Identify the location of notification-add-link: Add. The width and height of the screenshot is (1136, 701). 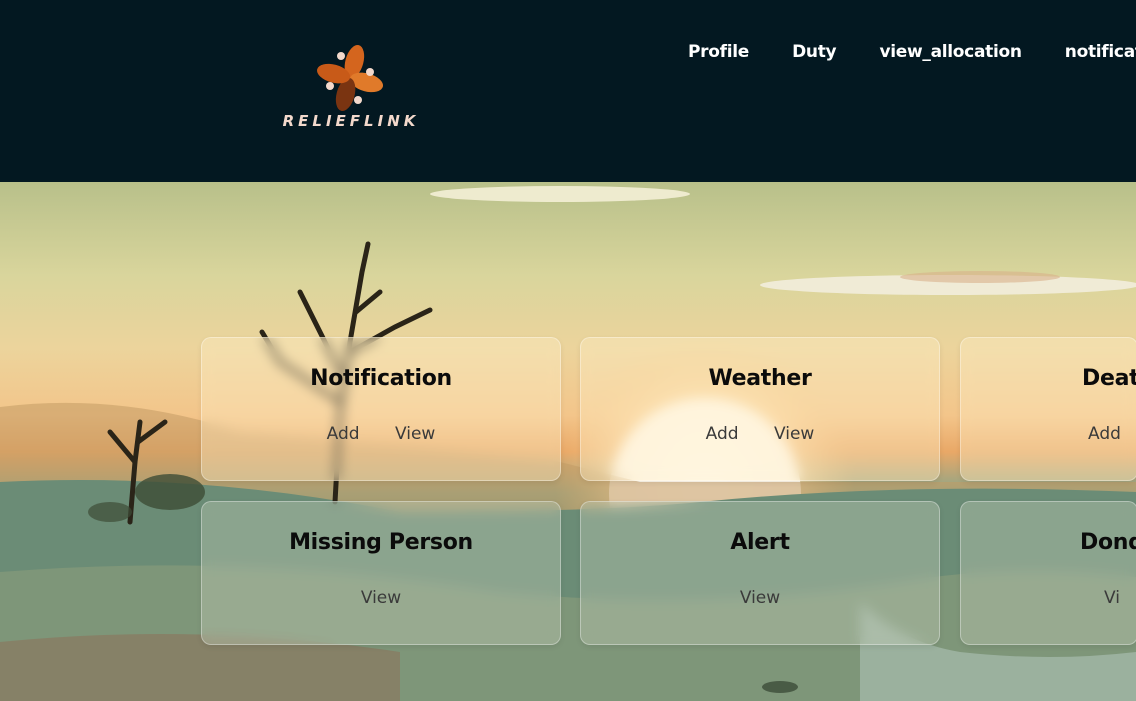
(343, 434).